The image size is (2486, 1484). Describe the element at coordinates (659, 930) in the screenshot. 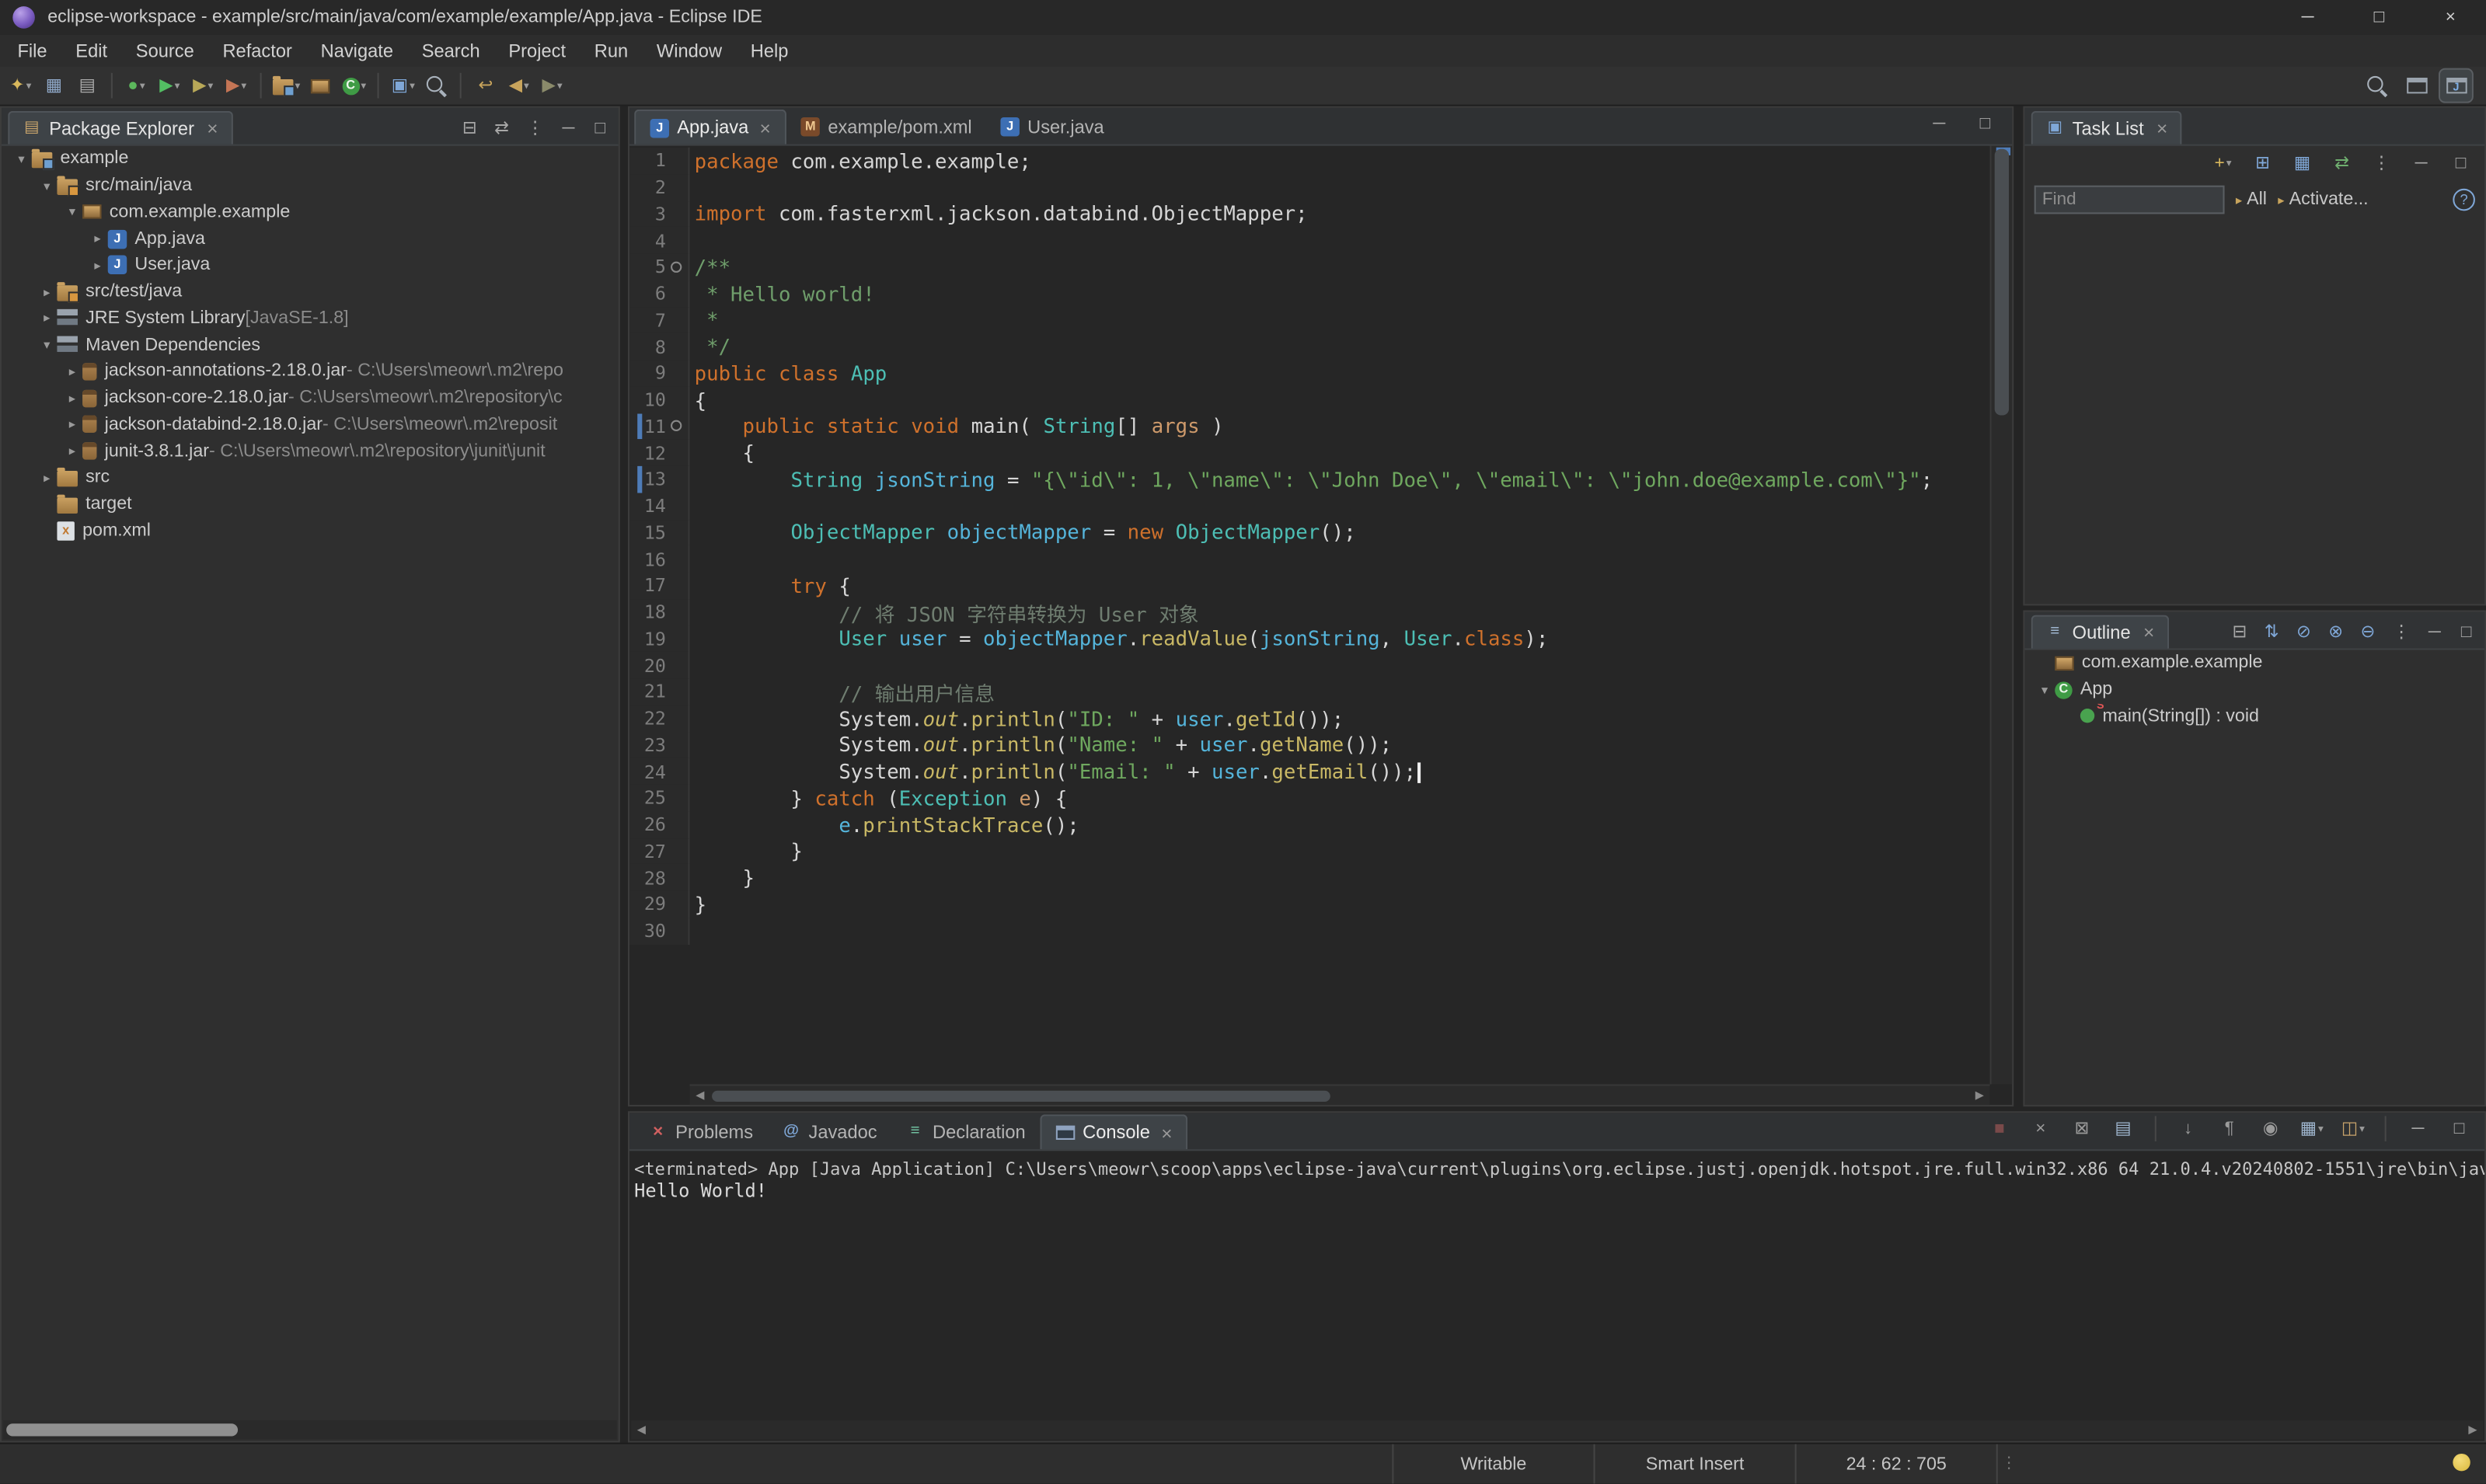

I see `gutter-cell: 30` at that location.